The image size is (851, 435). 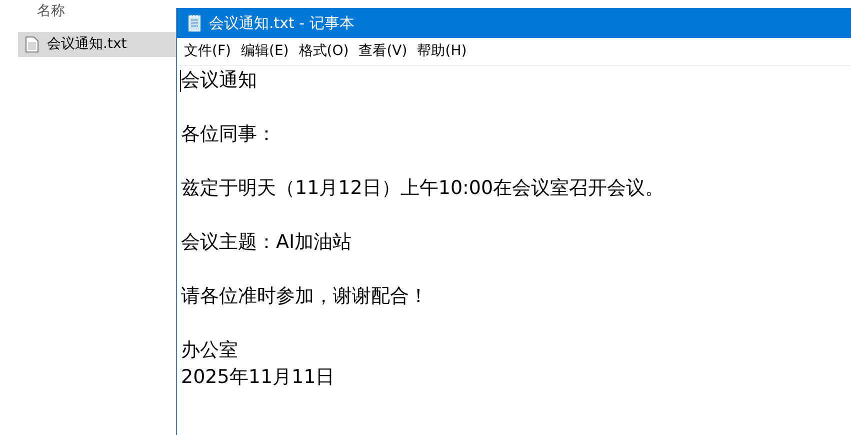 What do you see at coordinates (323, 51) in the screenshot?
I see `menu-item: 格式(O)` at bounding box center [323, 51].